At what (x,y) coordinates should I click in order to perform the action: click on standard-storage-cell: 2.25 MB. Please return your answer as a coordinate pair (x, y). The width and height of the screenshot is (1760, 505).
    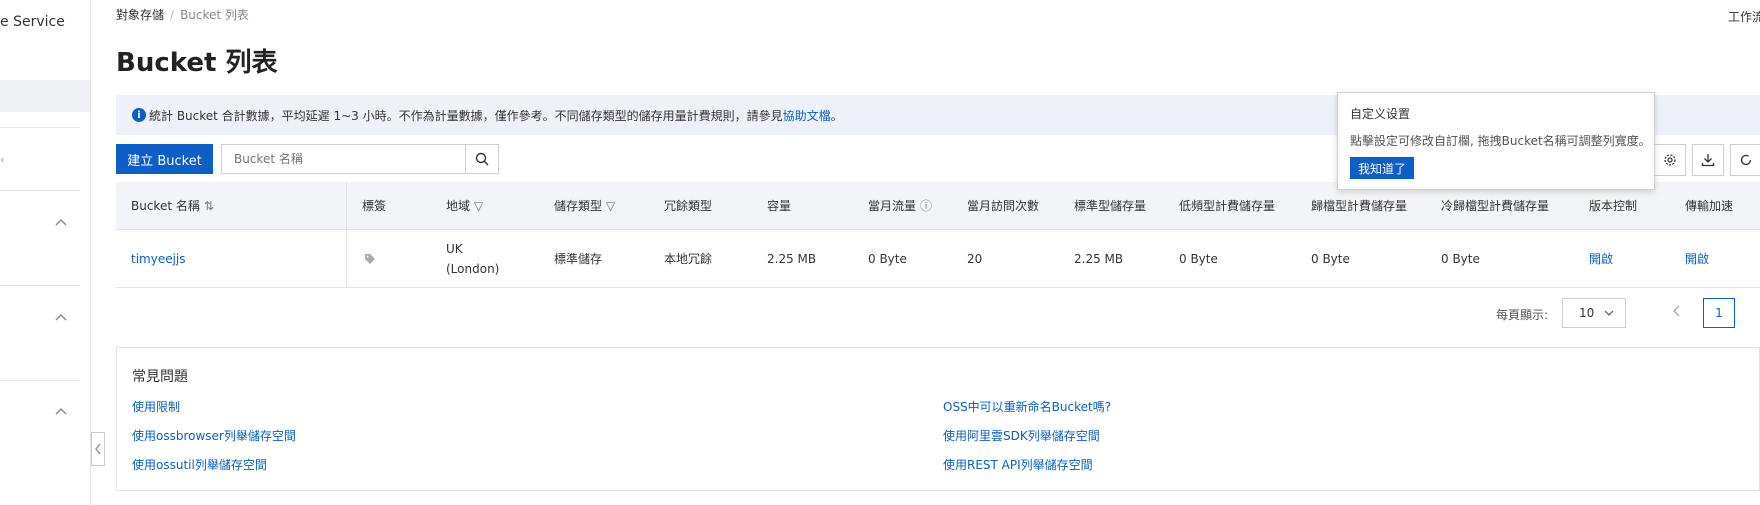
    Looking at the image, I should click on (1099, 258).